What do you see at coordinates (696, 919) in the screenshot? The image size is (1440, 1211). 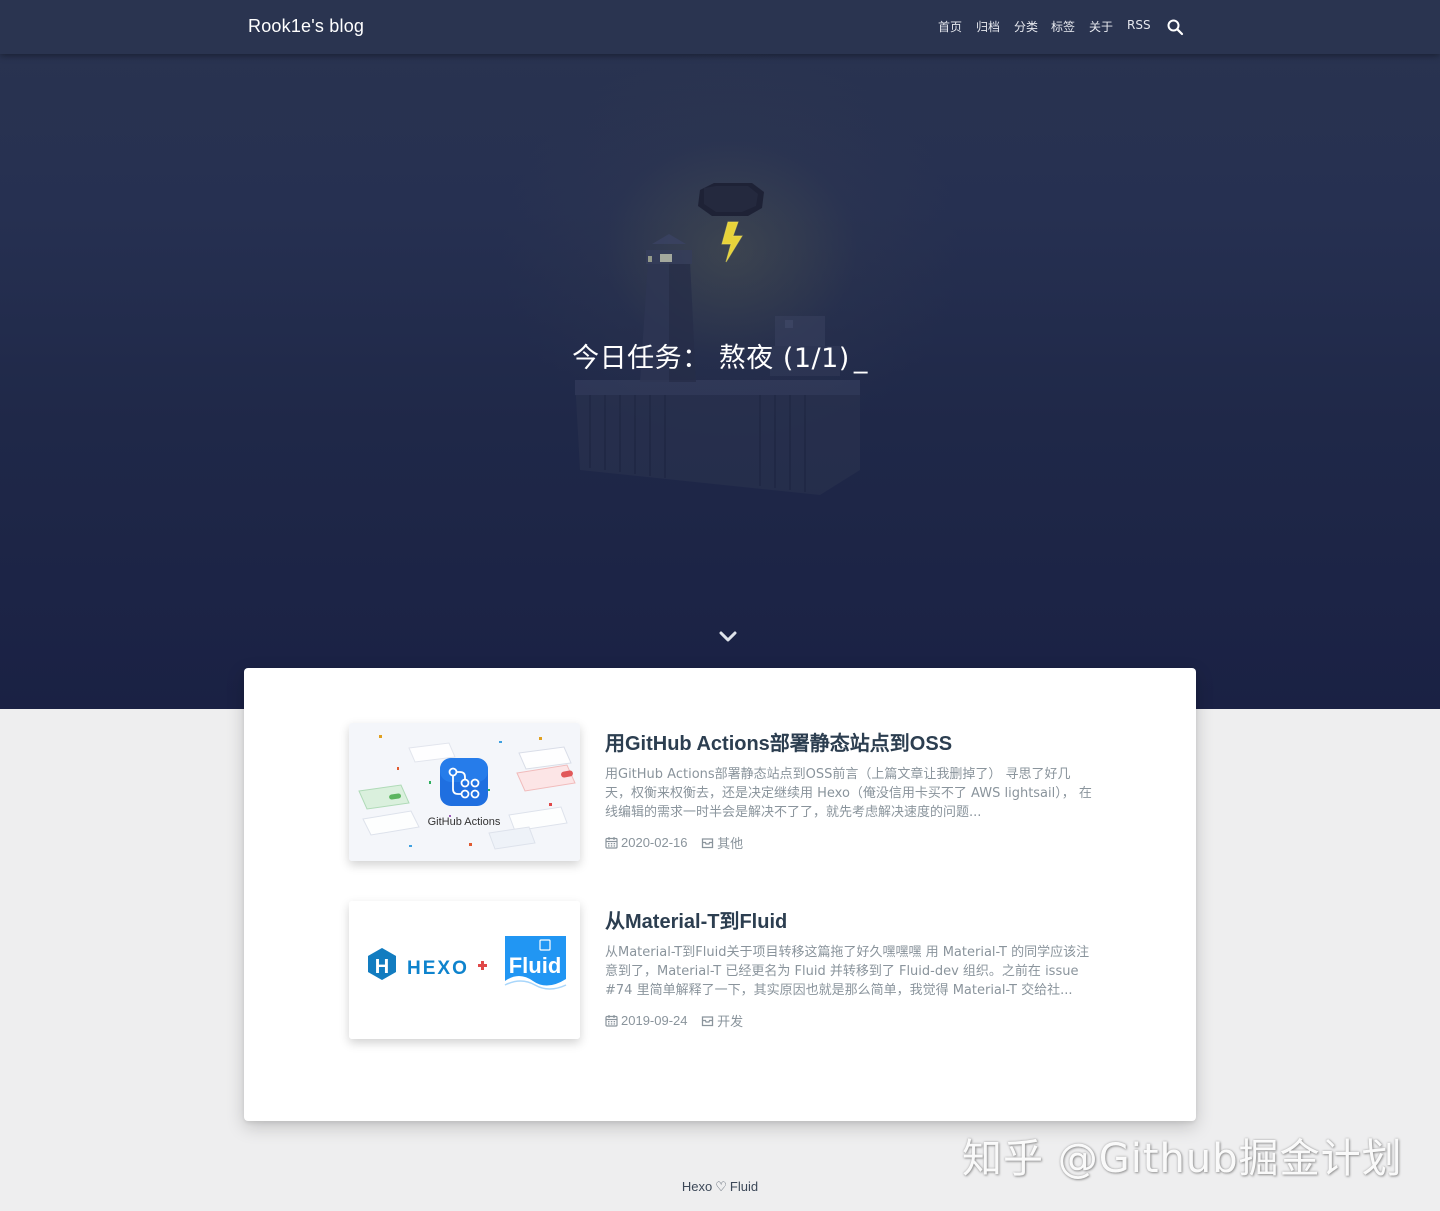 I see `post-title-link: 从Material-T到Fluid` at bounding box center [696, 919].